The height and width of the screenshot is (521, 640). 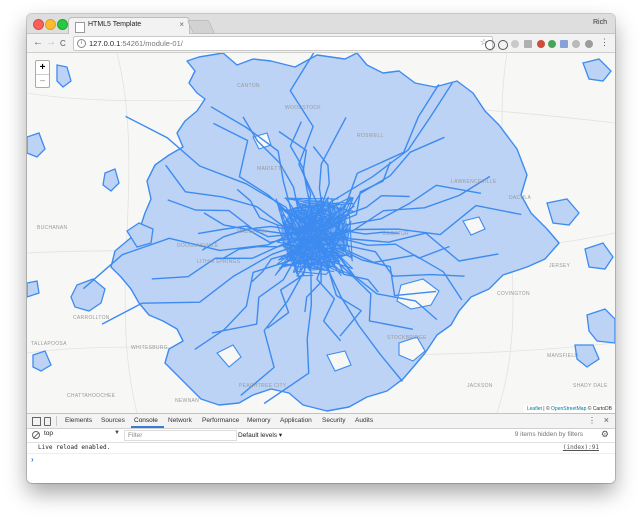 I want to click on toolbar-divider, so click(x=56, y=421).